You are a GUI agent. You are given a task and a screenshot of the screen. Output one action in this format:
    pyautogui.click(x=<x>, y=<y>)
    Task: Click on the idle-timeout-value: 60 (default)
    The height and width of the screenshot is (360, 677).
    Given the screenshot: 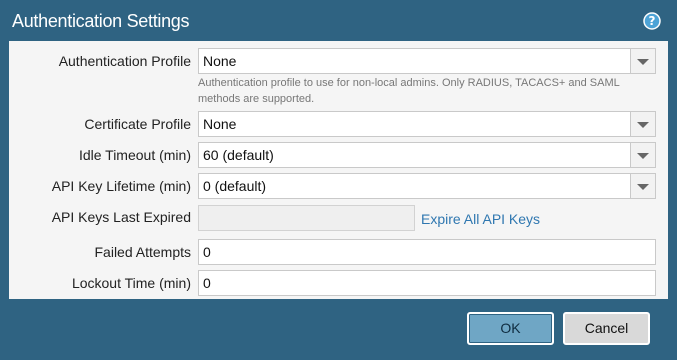 What is the action you would take?
    pyautogui.click(x=238, y=155)
    